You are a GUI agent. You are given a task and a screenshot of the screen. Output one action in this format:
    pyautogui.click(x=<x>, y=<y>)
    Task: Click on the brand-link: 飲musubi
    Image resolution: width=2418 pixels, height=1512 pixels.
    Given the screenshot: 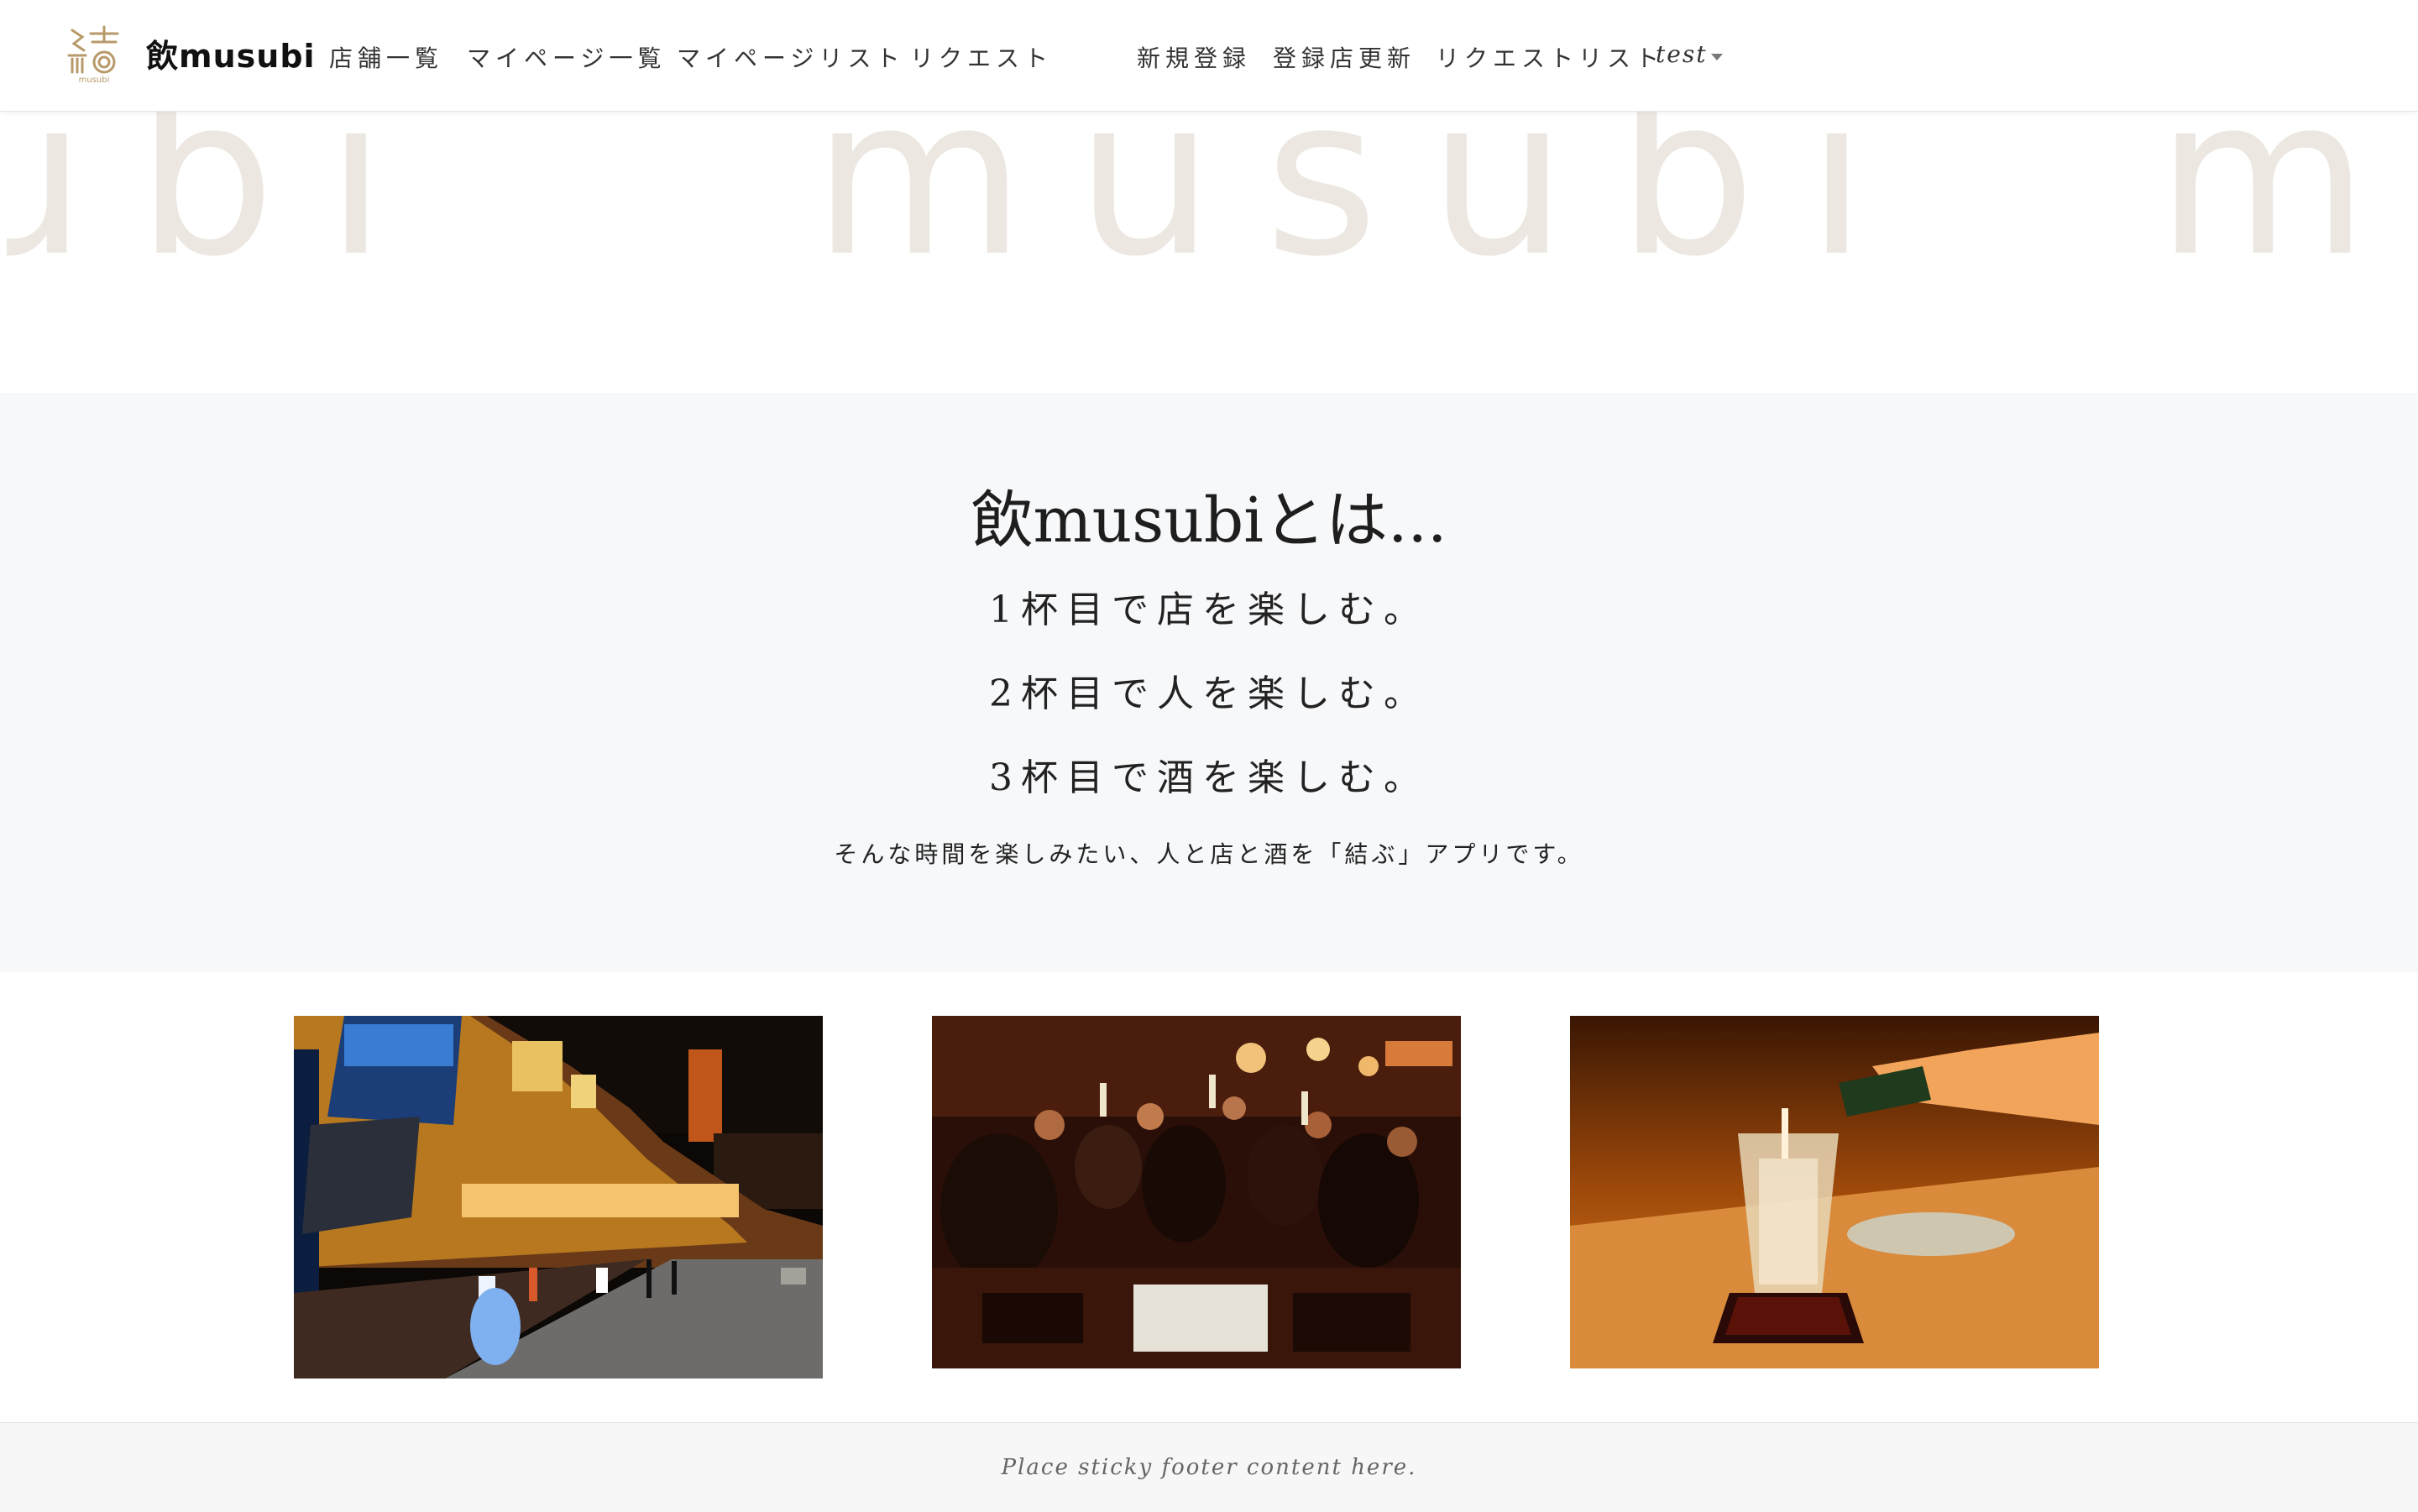 What is the action you would take?
    pyautogui.click(x=231, y=53)
    